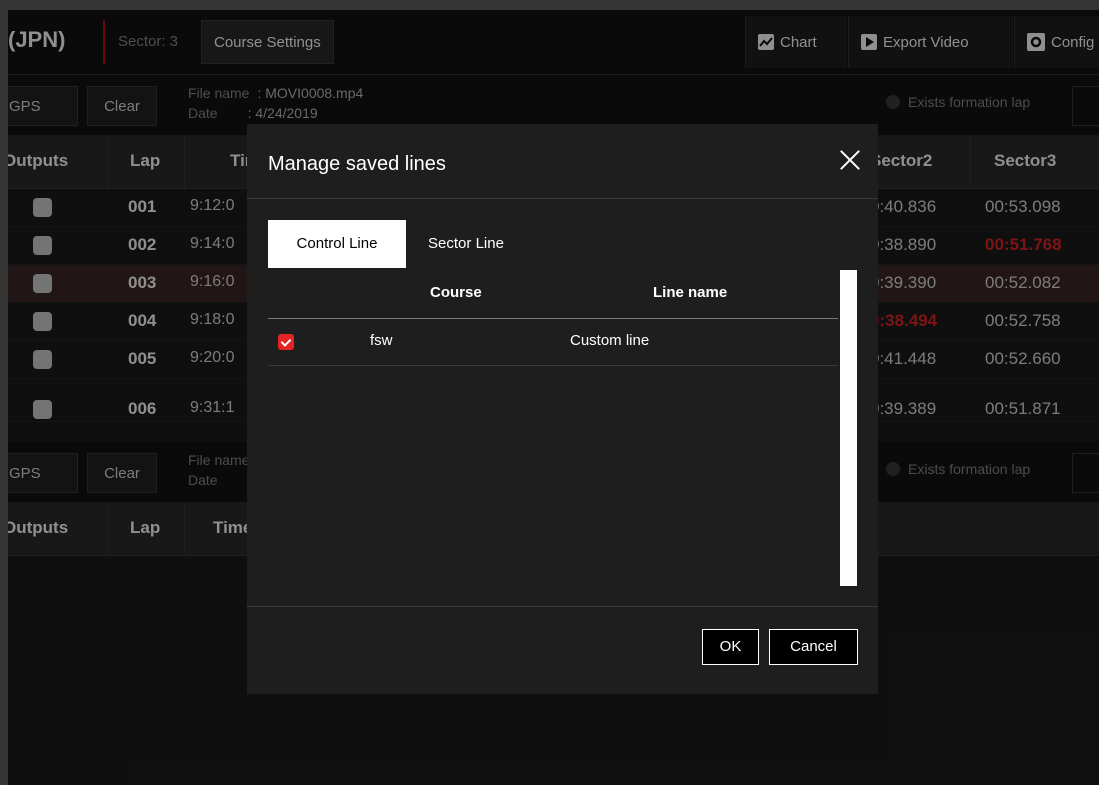  Describe the element at coordinates (337, 244) in the screenshot. I see `tab-control-line: Control Line` at that location.